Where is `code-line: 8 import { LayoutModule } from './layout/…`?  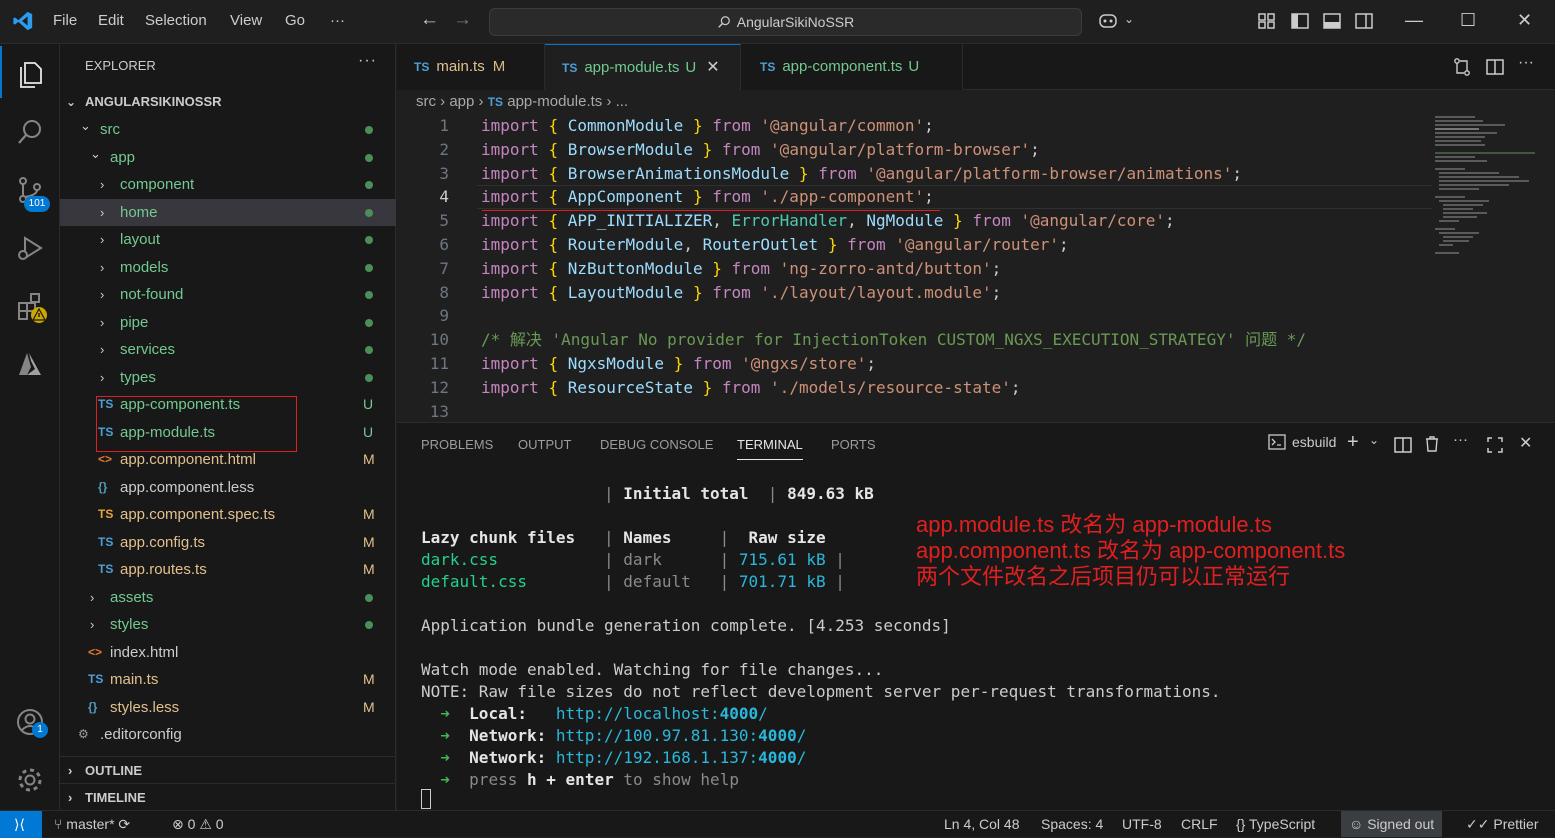 code-line: 8 import { LayoutModule } from './layout/… is located at coordinates (917, 293).